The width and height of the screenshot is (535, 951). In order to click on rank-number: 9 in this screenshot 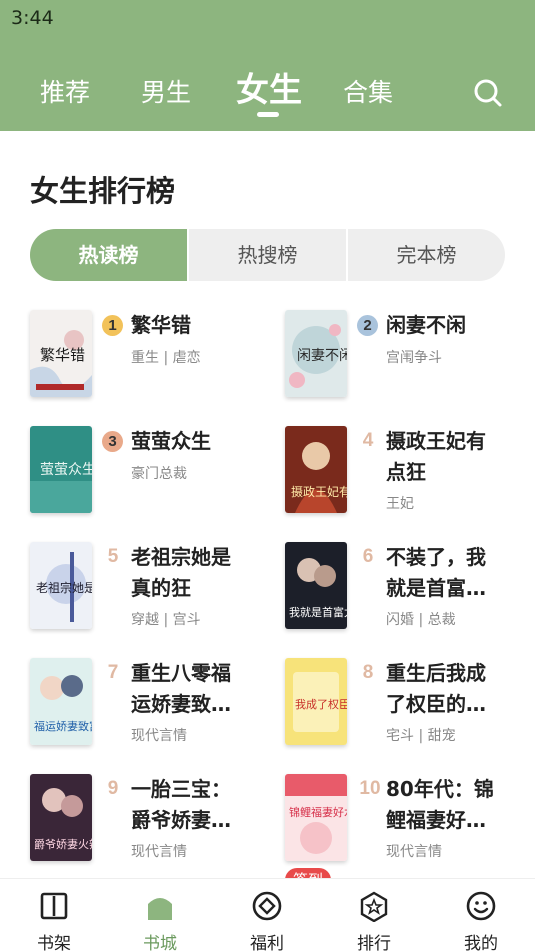, I will do `click(113, 788)`.